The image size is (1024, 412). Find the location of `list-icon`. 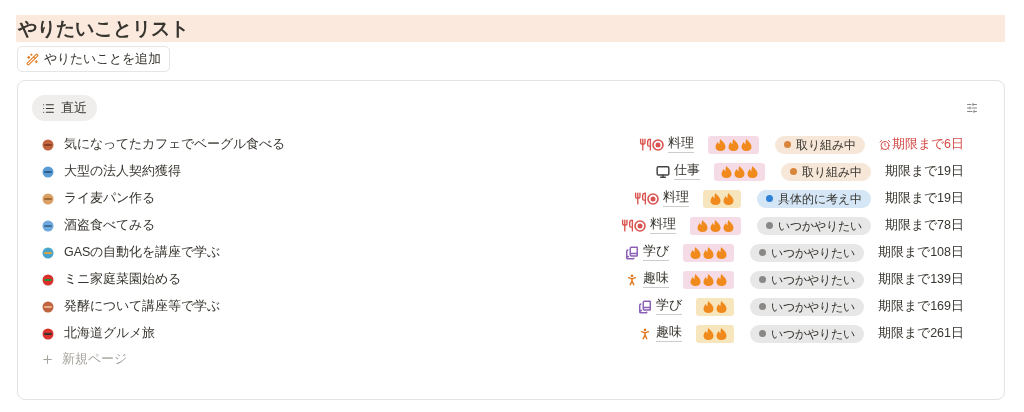

list-icon is located at coordinates (48, 108).